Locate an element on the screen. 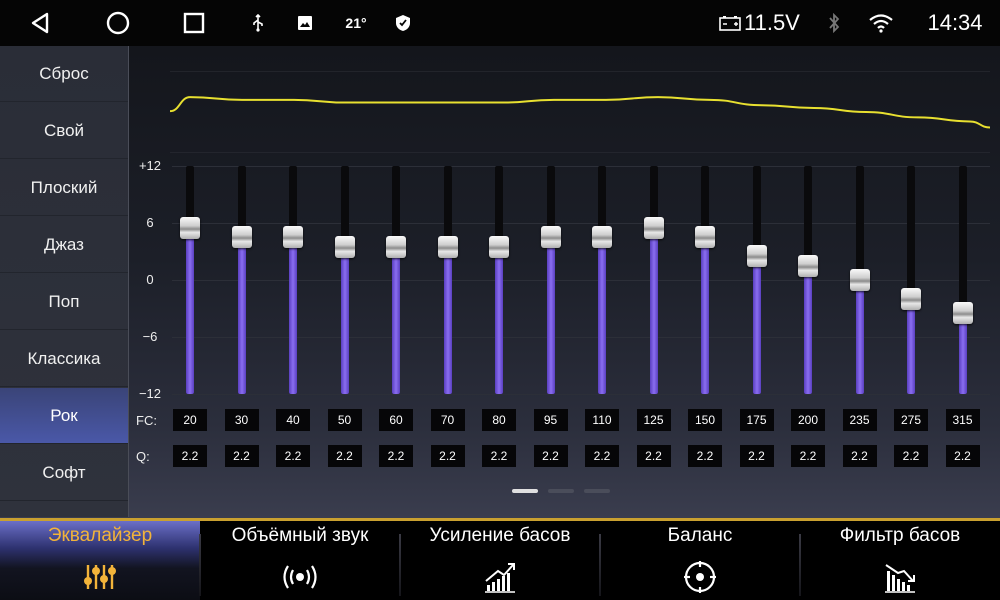 This screenshot has width=1000, height=600. frequency-value: 150 is located at coordinates (705, 420).